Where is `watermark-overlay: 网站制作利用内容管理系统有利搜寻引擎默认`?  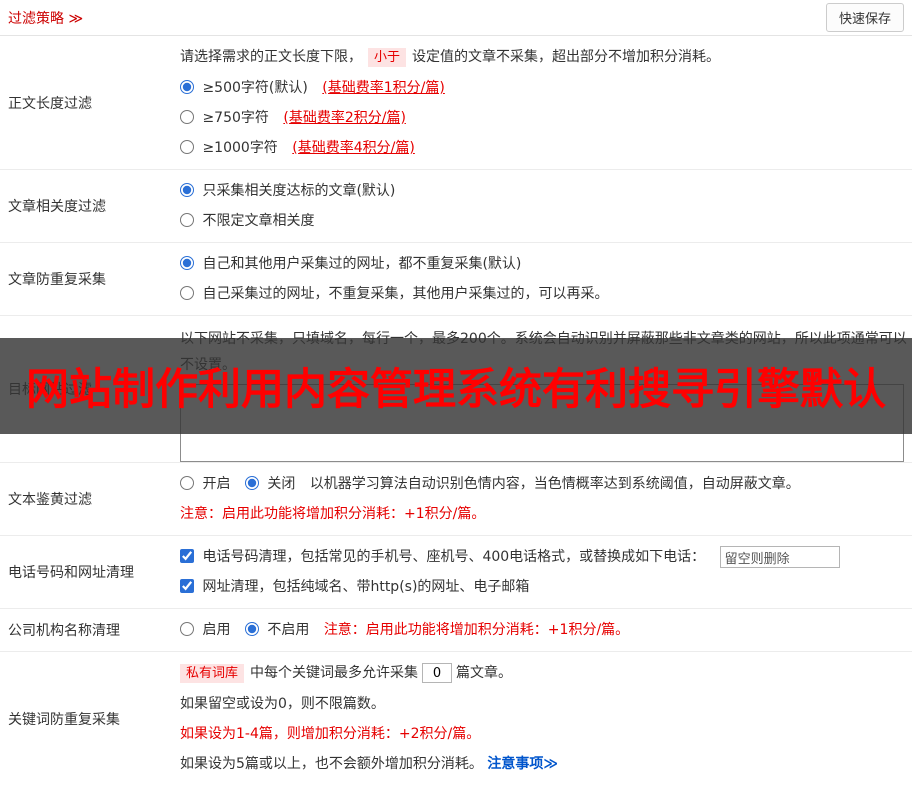
watermark-overlay: 网站制作利用内容管理系统有利搜寻引擎默认 is located at coordinates (456, 386).